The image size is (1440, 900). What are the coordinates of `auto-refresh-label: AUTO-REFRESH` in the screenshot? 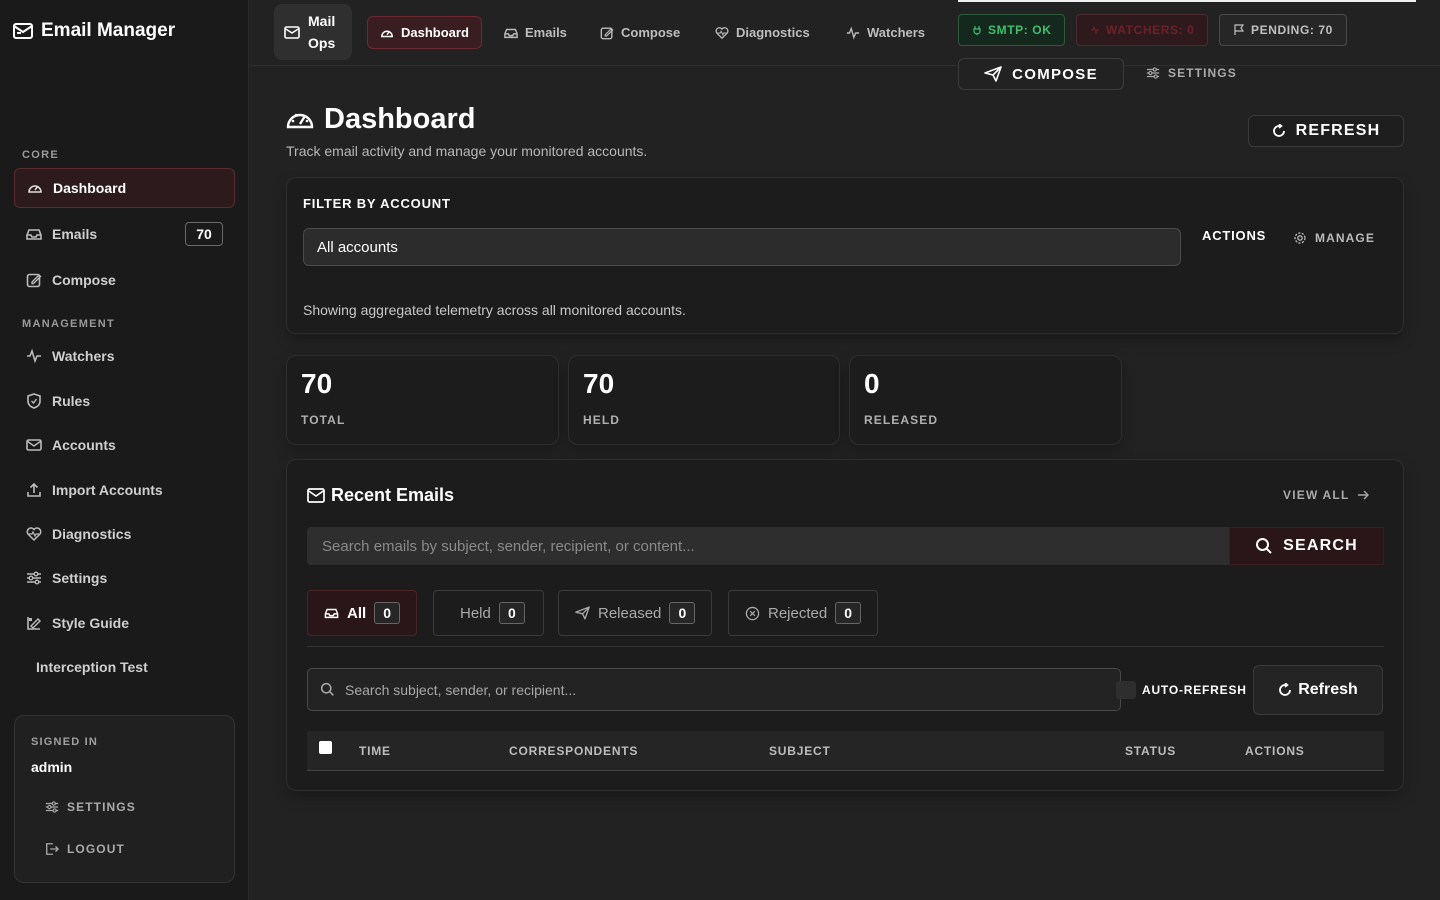 It's located at (1194, 690).